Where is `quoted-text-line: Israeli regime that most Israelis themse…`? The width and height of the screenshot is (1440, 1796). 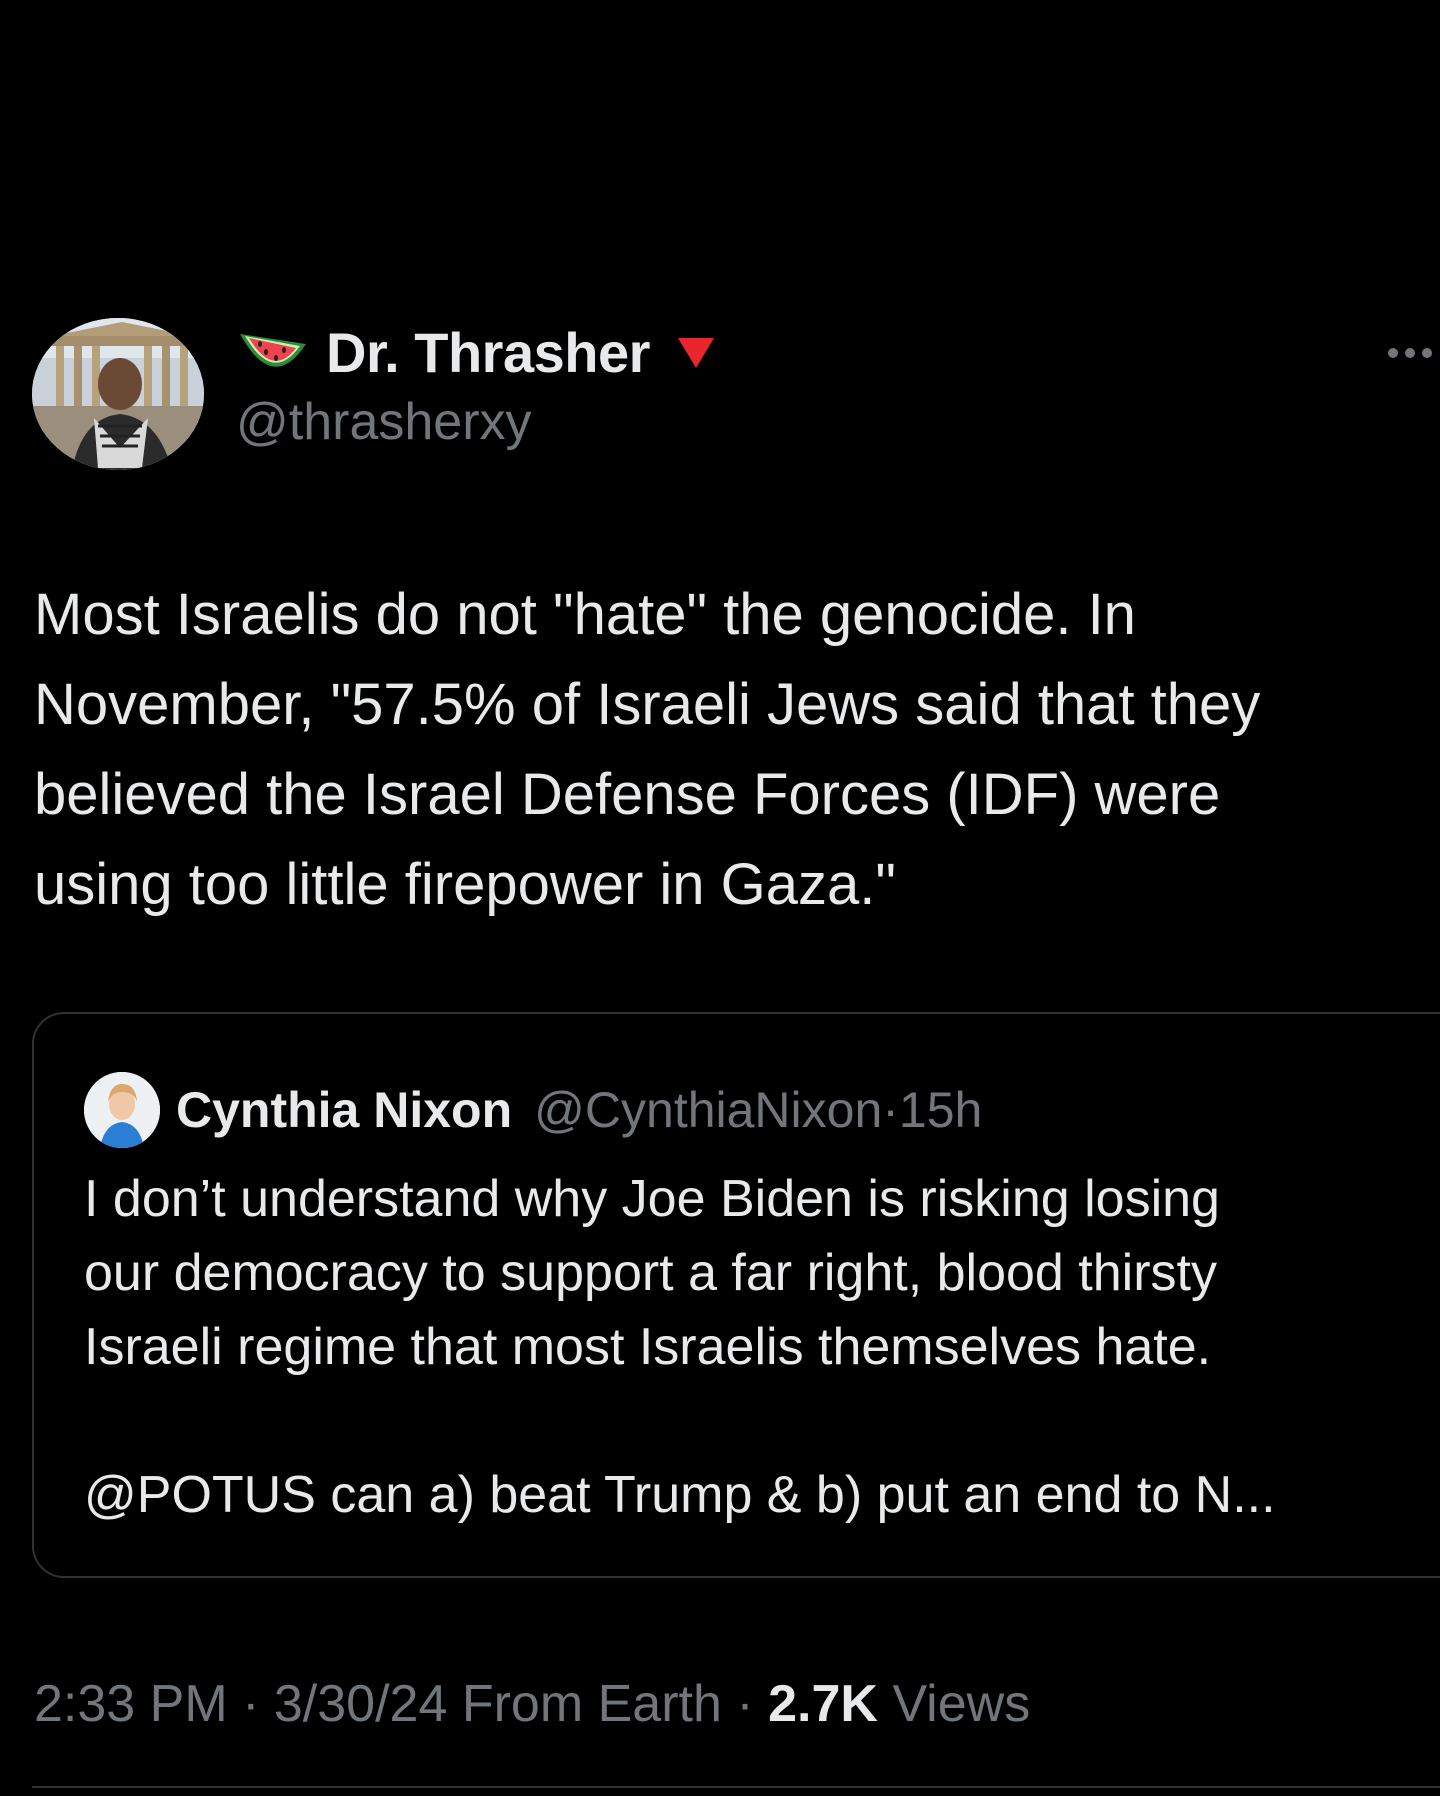 quoted-text-line: Israeli regime that most Israelis themse… is located at coordinates (648, 1347).